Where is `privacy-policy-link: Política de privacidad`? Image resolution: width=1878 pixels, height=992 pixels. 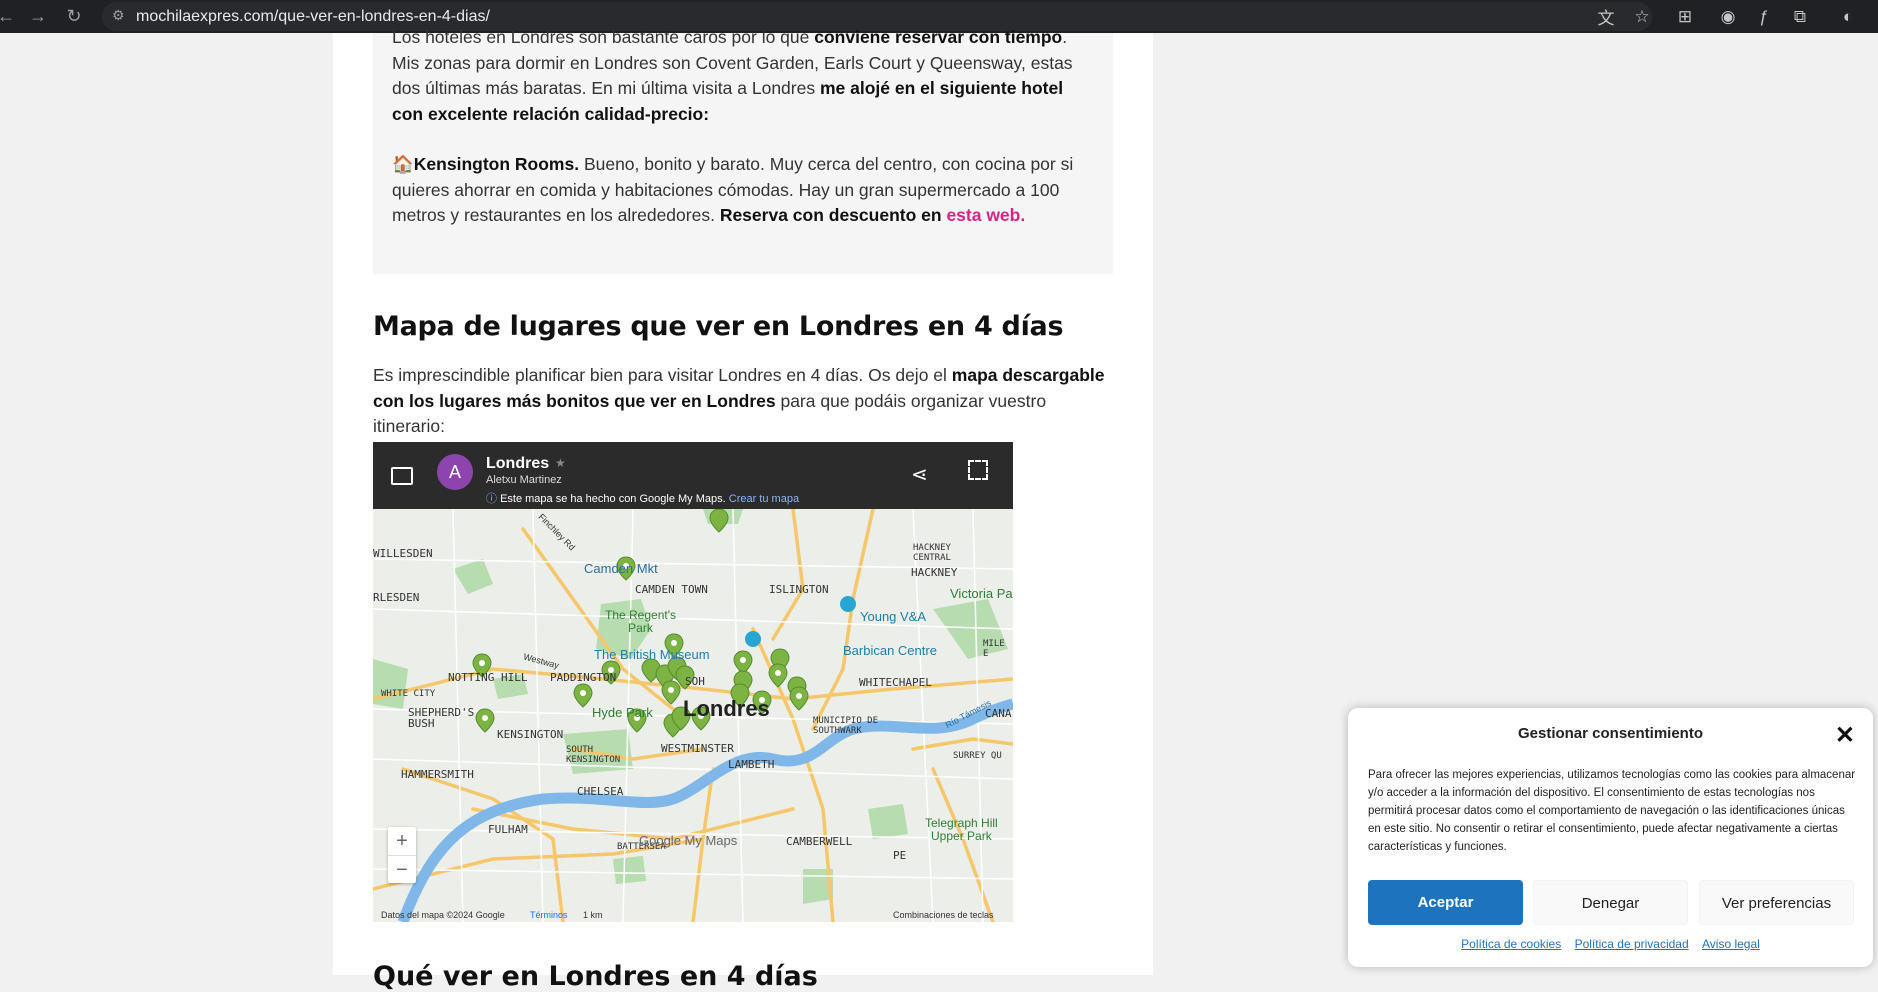 privacy-policy-link: Política de privacidad is located at coordinates (1632, 944).